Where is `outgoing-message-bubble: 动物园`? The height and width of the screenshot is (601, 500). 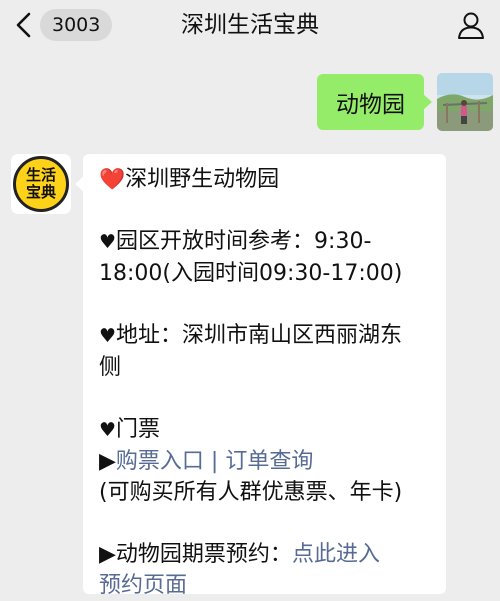
outgoing-message-bubble: 动物园 is located at coordinates (374, 102).